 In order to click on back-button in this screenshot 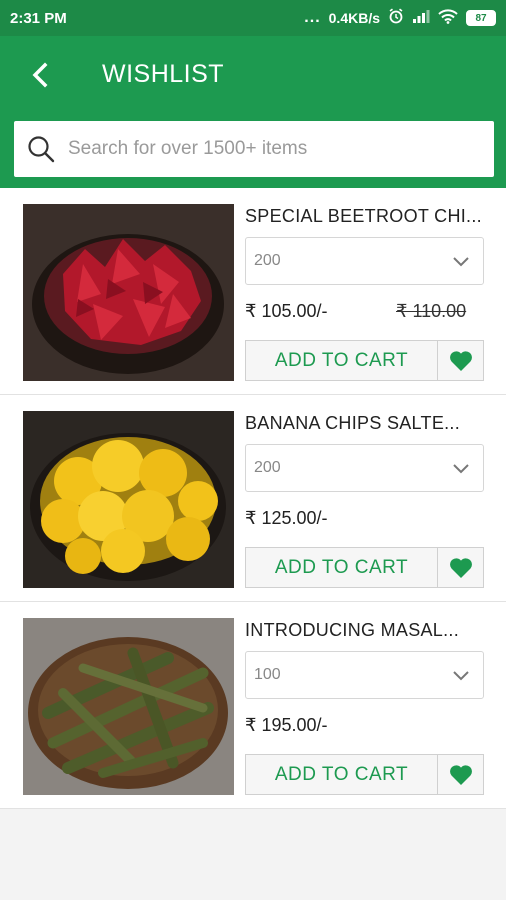, I will do `click(40, 75)`.